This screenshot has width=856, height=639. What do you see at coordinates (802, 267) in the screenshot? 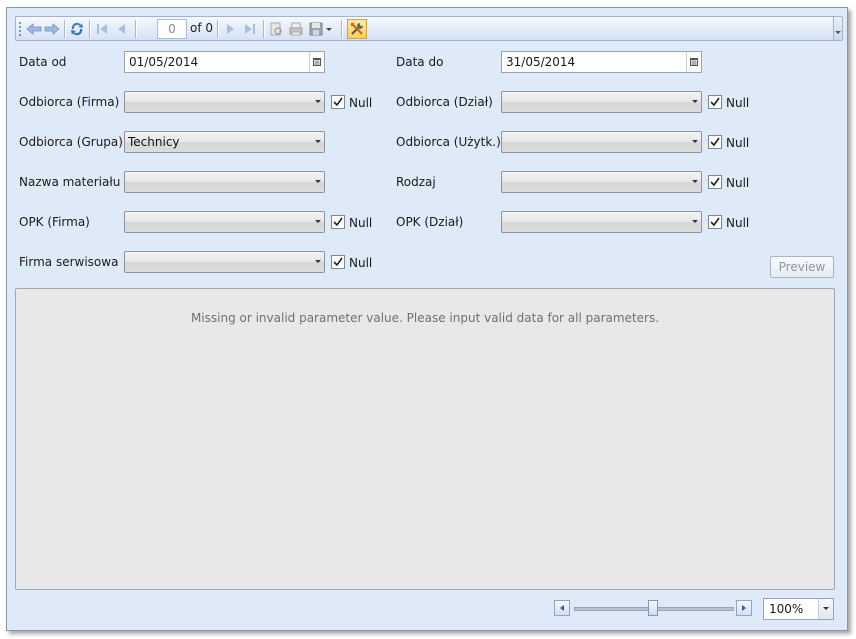
I see `preview-button: Preview` at bounding box center [802, 267].